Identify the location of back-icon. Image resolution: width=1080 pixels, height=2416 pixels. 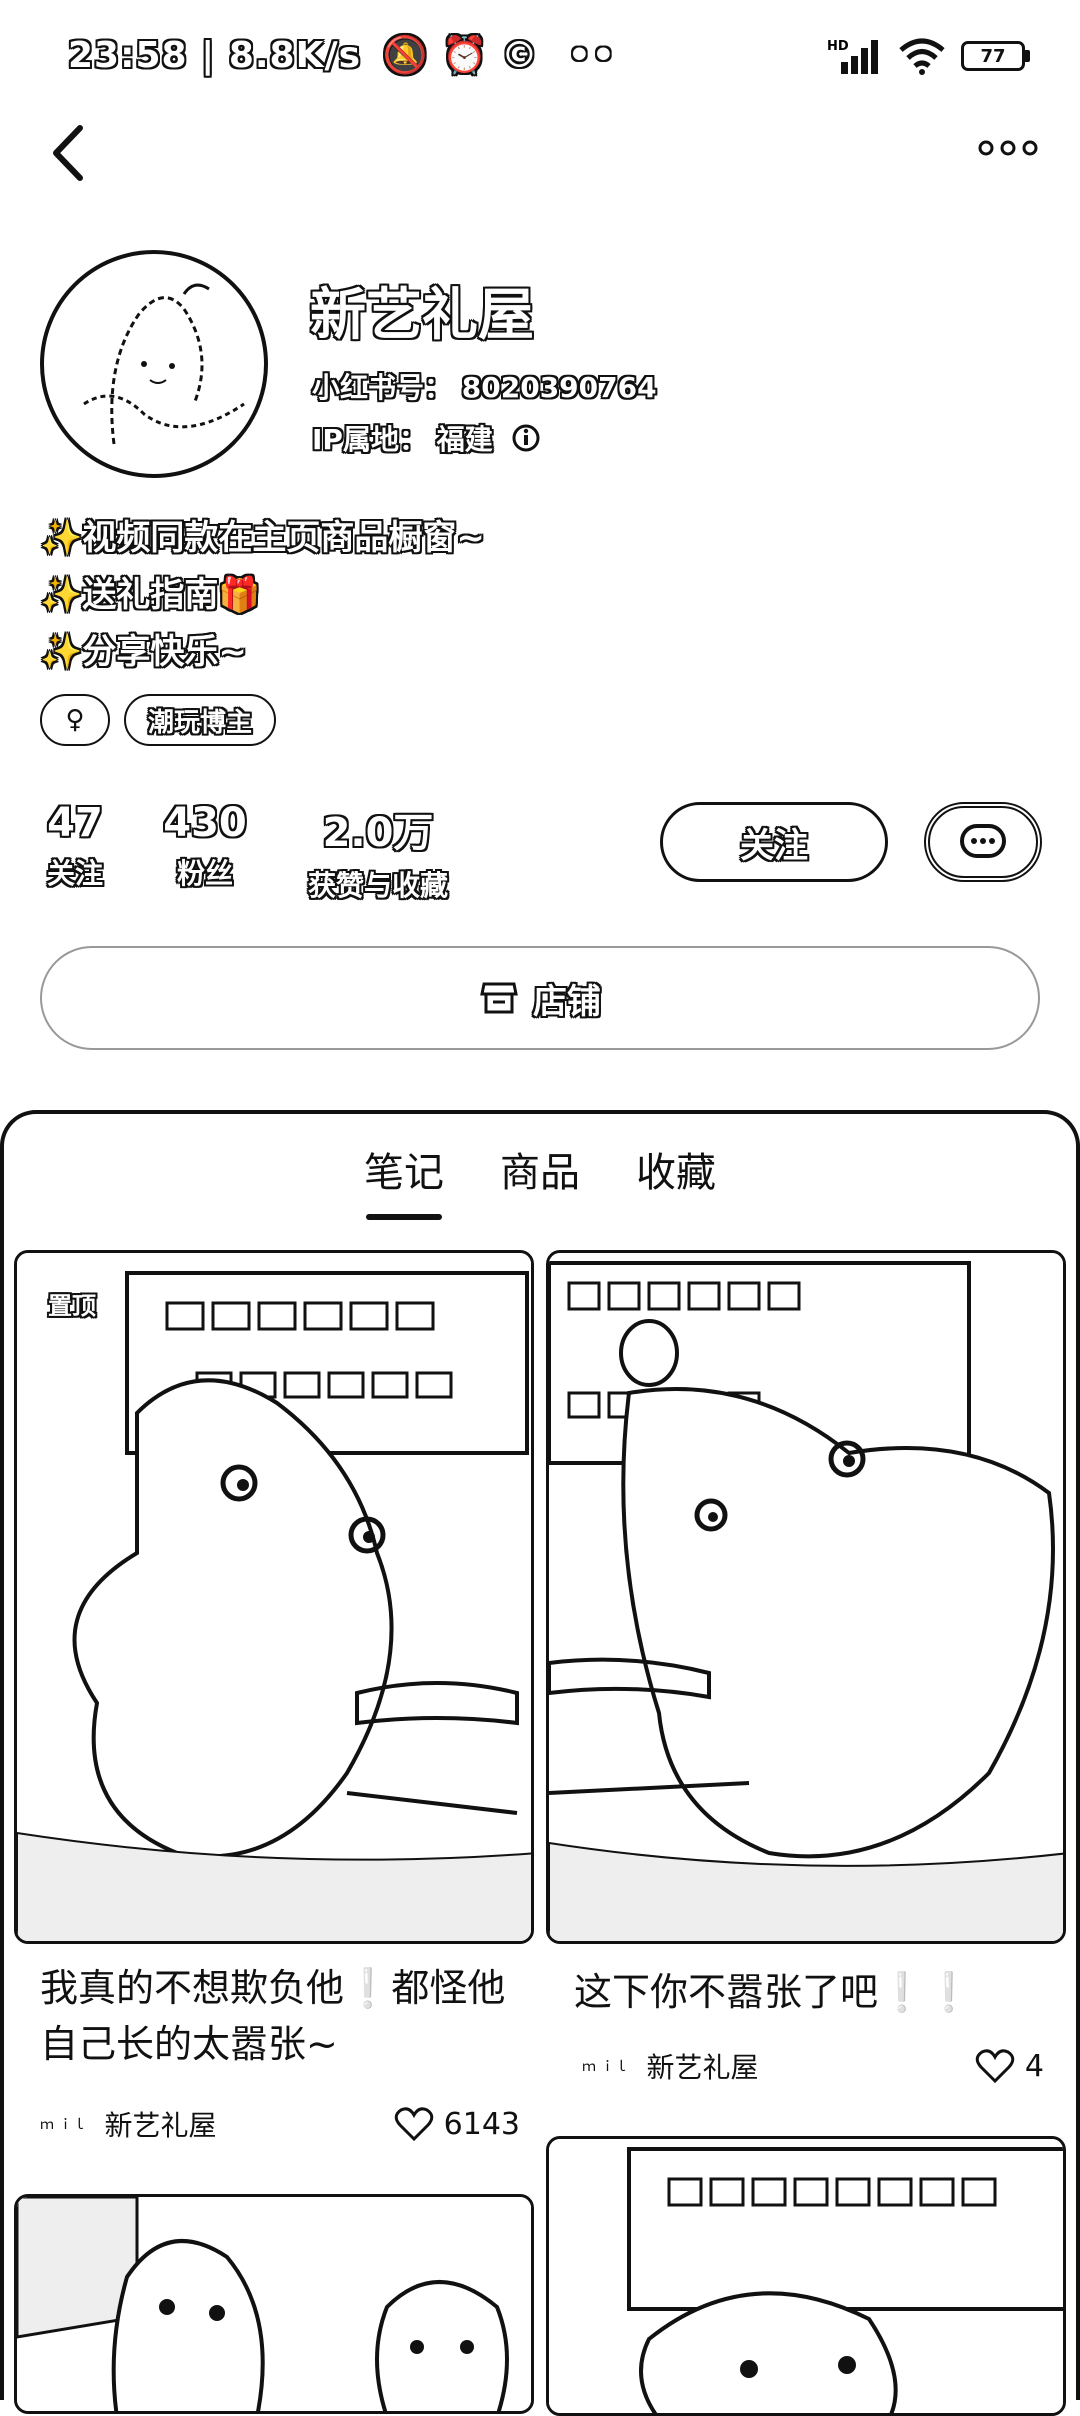
(68, 153).